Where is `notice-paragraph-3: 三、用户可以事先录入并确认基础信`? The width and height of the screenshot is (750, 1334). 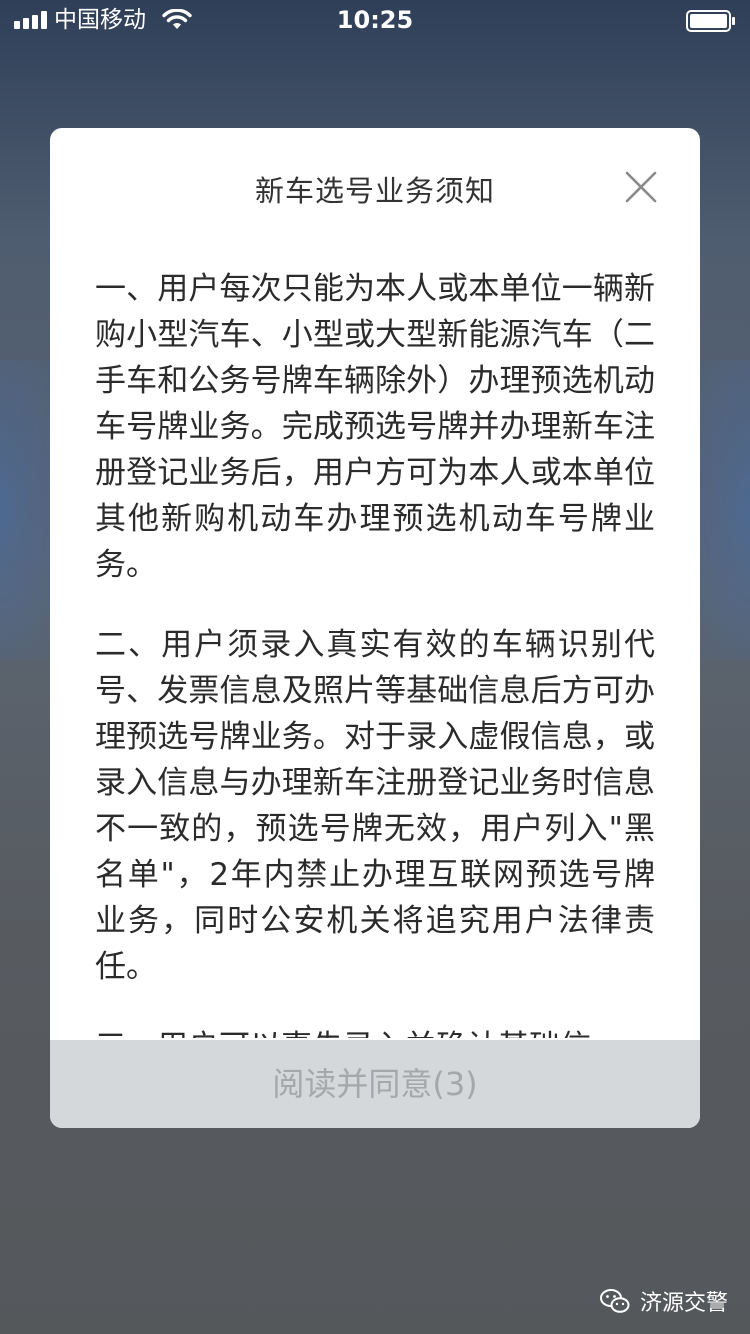 notice-paragraph-3: 三、用户可以事先录入并确认基础信 is located at coordinates (375, 1031).